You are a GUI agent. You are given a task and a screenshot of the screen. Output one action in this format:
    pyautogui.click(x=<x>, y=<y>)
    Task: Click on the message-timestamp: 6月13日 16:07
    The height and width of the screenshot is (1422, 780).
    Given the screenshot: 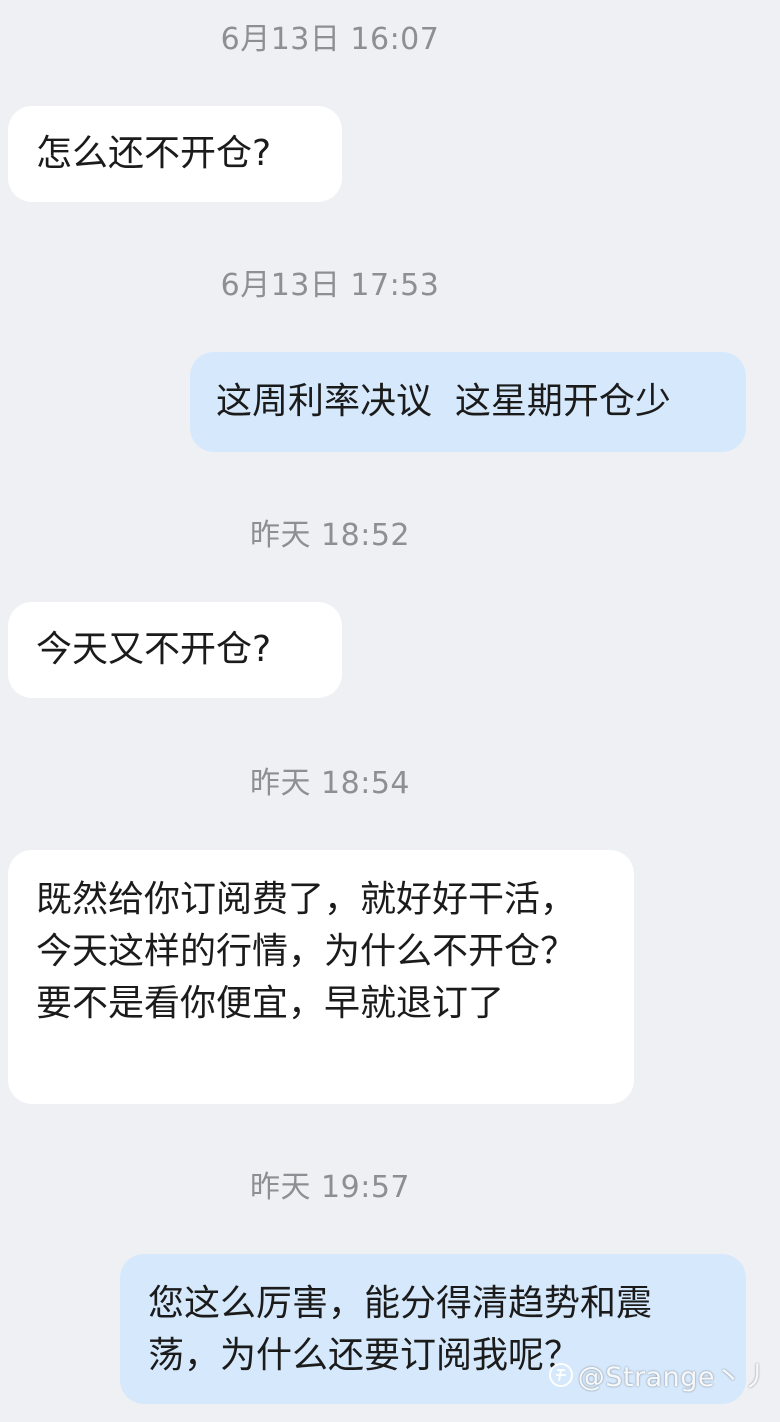 What is the action you would take?
    pyautogui.click(x=330, y=39)
    